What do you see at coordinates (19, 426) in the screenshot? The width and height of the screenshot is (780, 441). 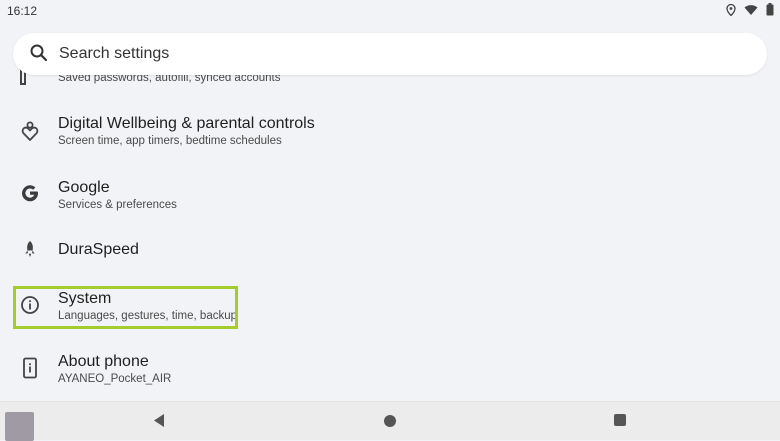 I see `app-thumbnail` at bounding box center [19, 426].